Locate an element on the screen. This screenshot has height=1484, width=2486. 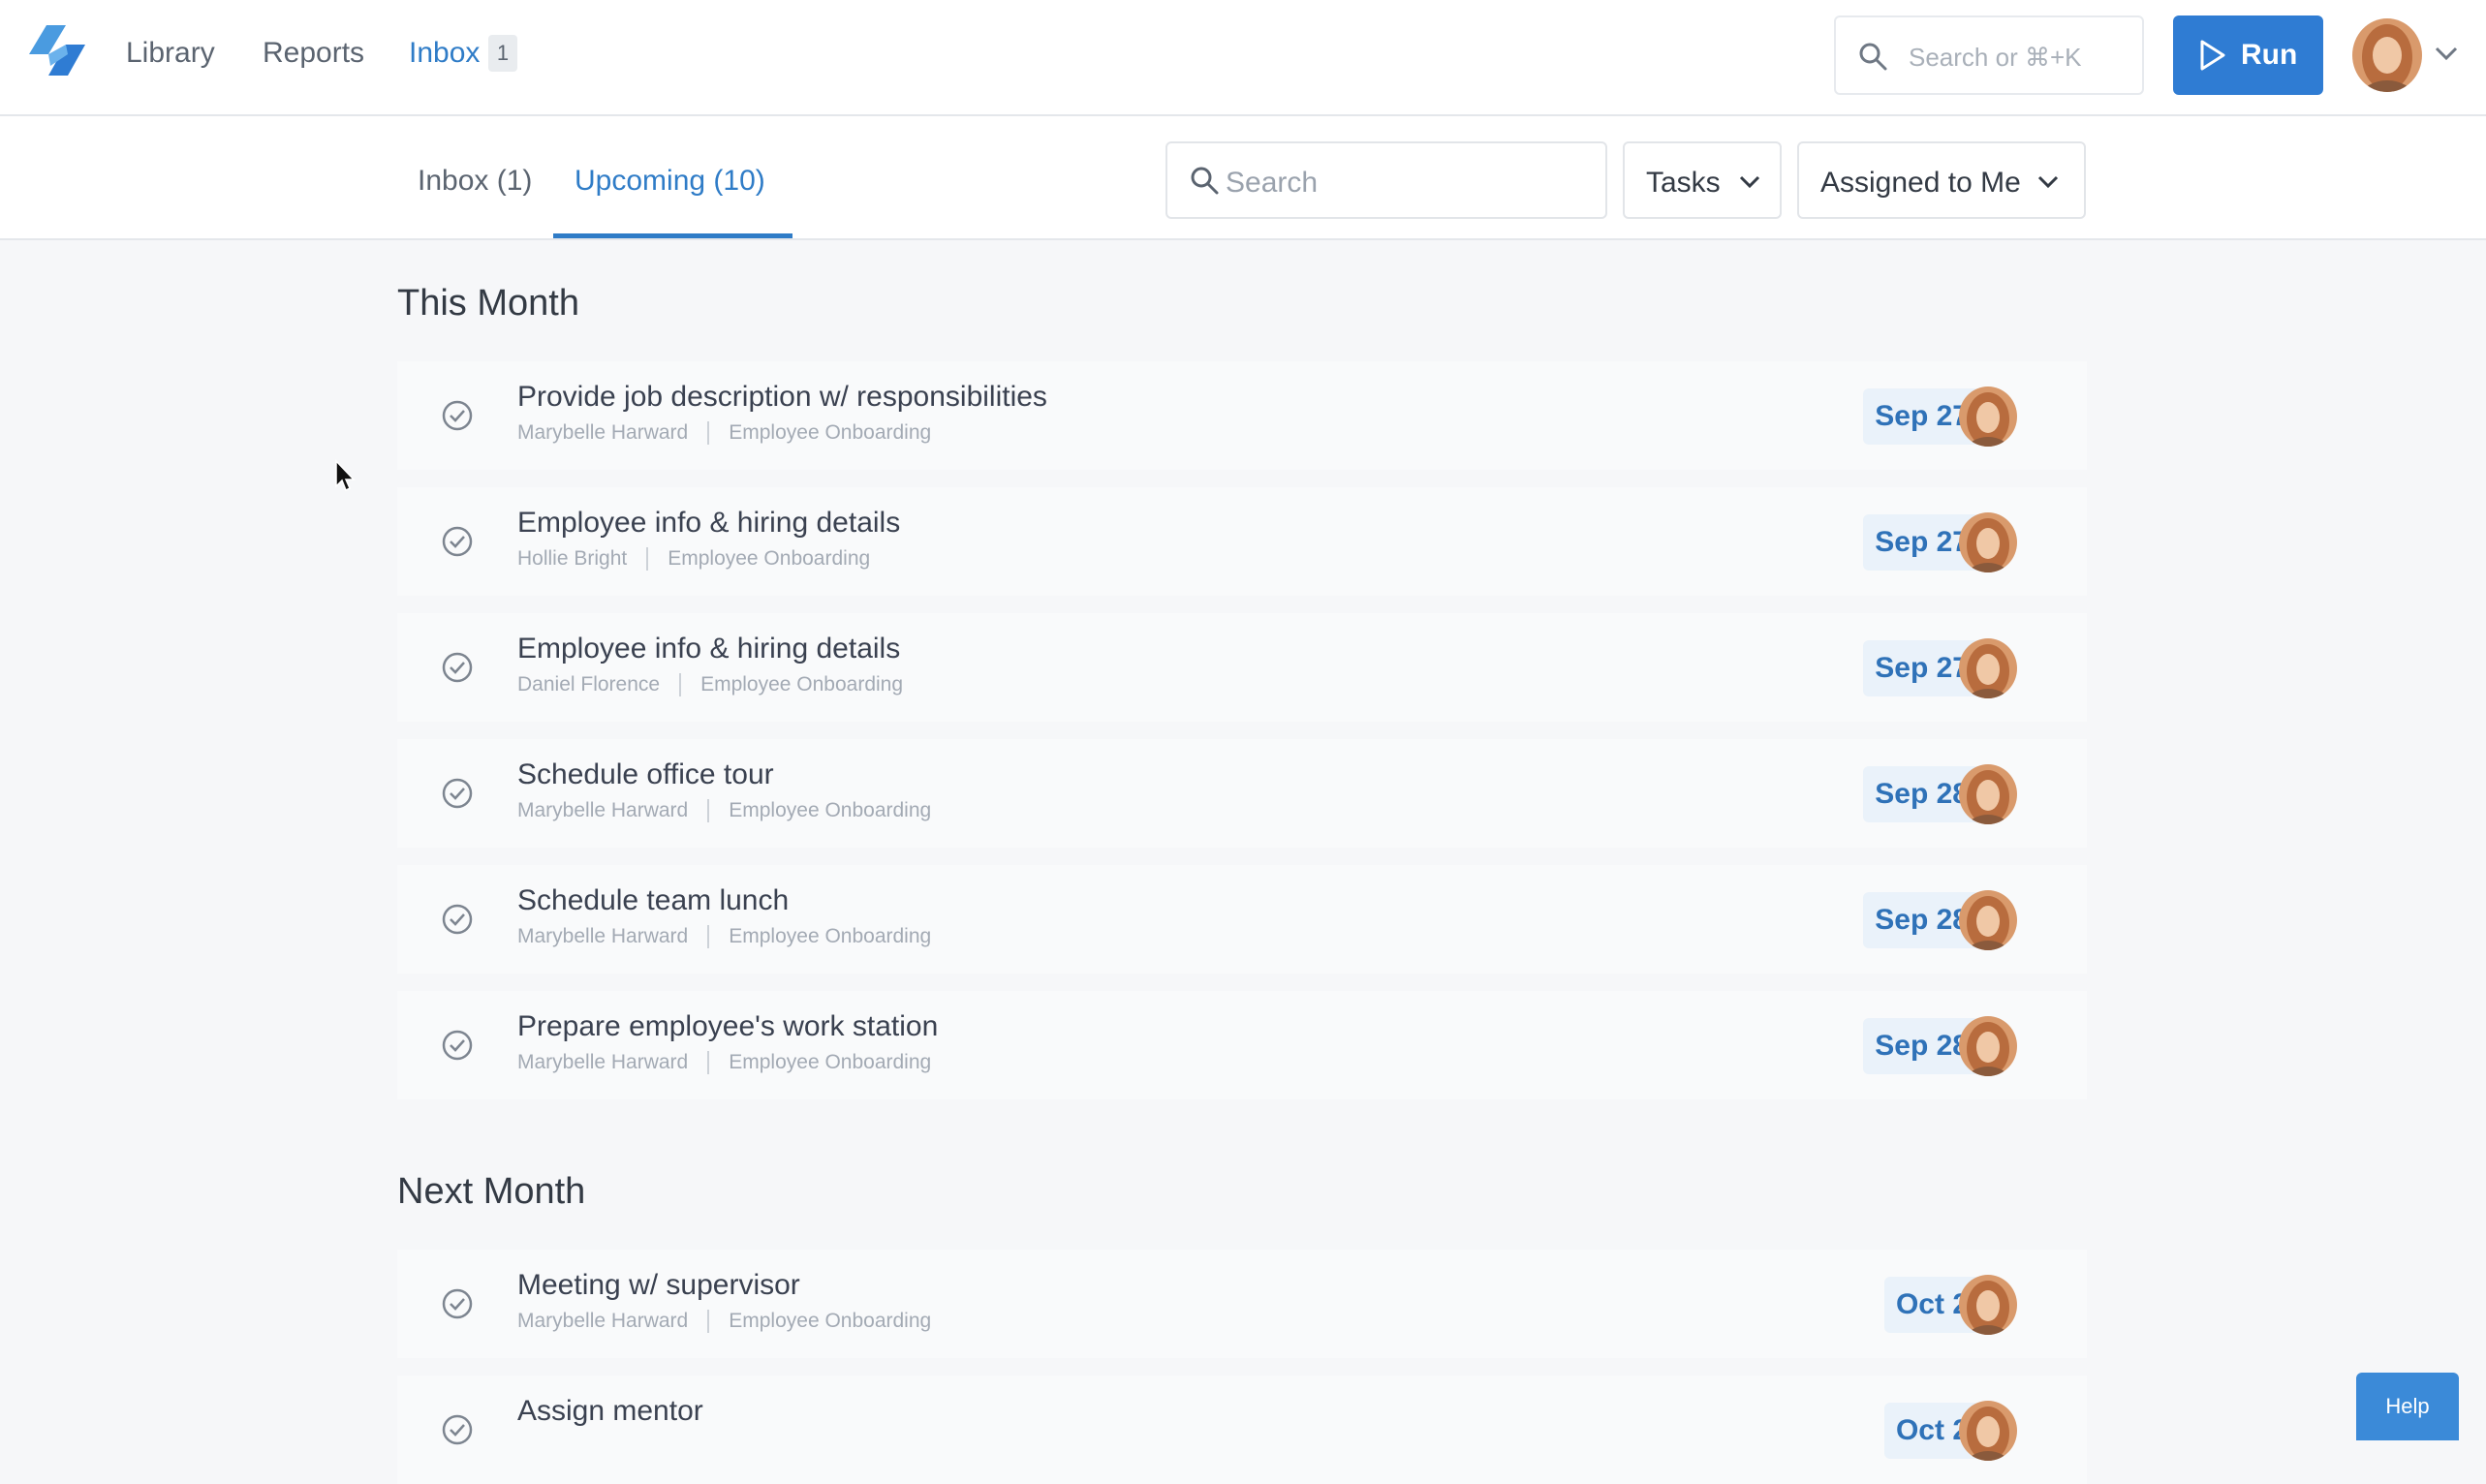
task-row: Assign mentor Oct 2 is located at coordinates (1242, 1430).